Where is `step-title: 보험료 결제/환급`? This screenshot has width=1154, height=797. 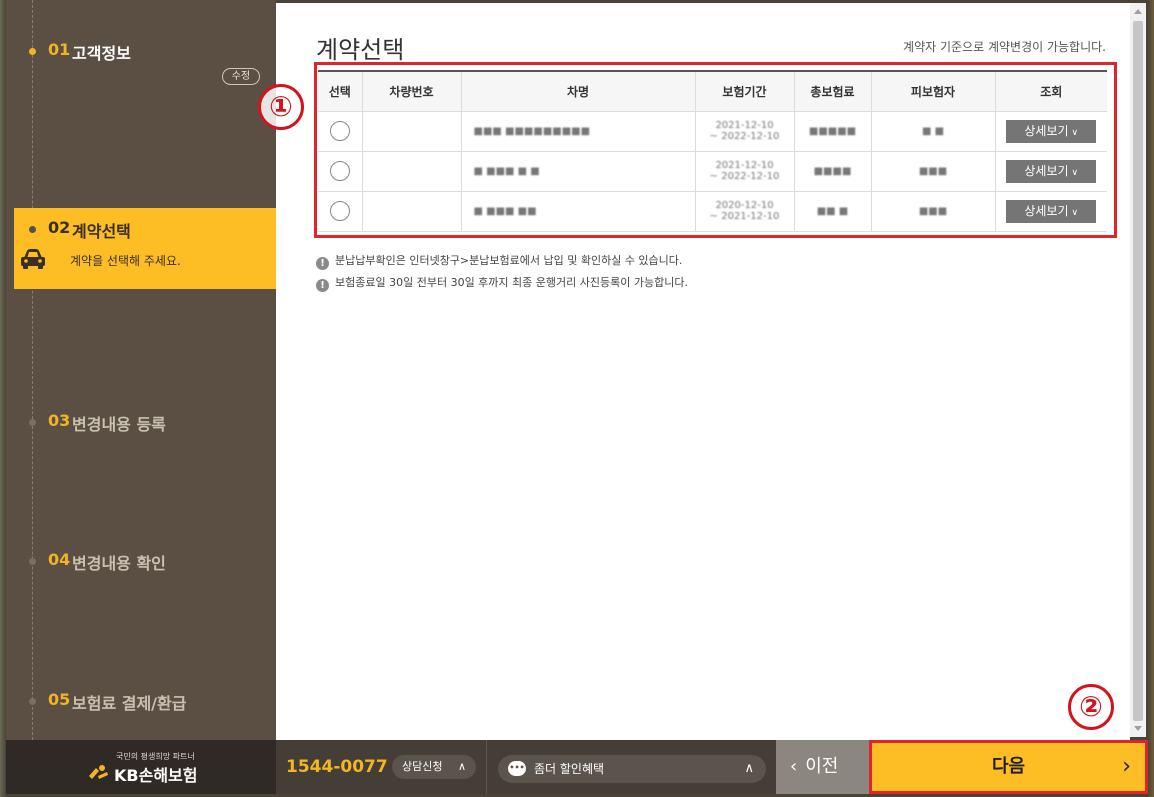
step-title: 보험료 결제/환급 is located at coordinates (129, 703).